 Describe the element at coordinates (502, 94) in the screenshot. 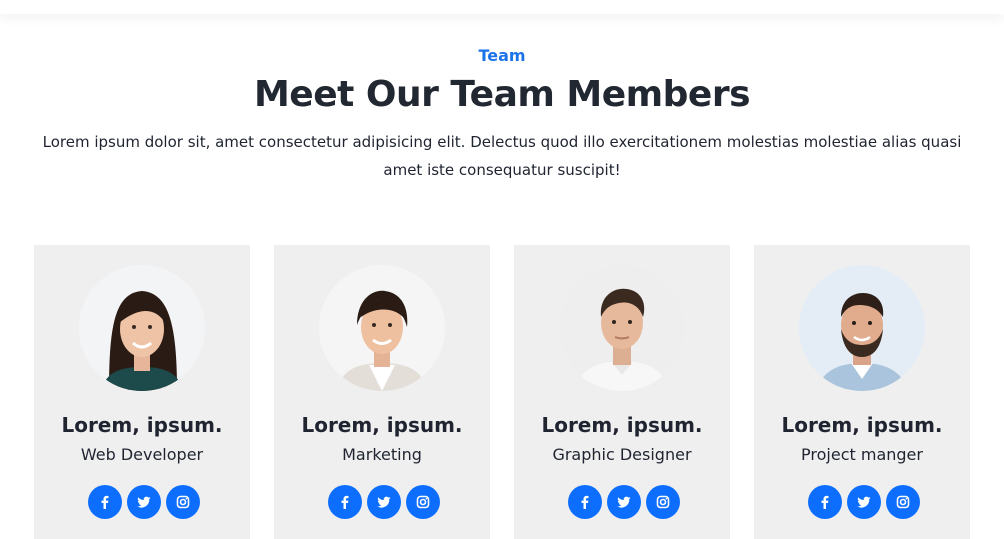

I see `section-title: Meet Our Team Members` at that location.